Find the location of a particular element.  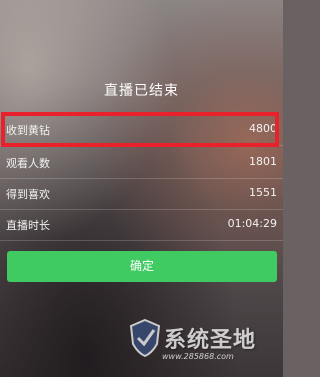

stat-label: 得到喜欢 is located at coordinates (28, 194).